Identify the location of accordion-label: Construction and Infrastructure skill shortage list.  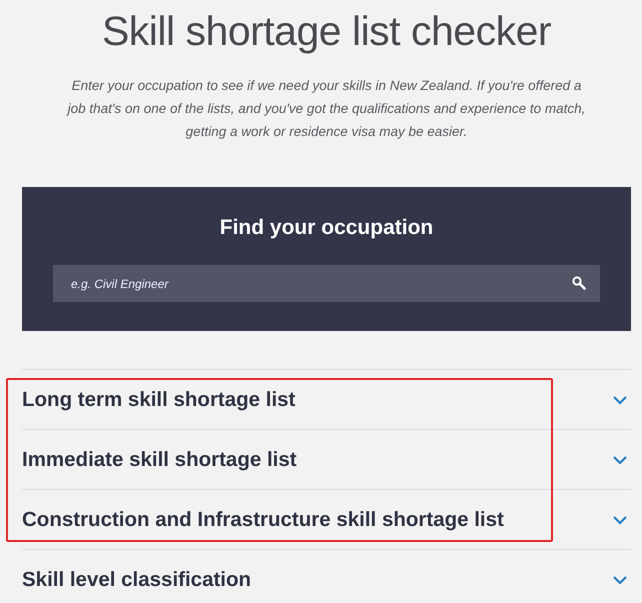
(263, 520).